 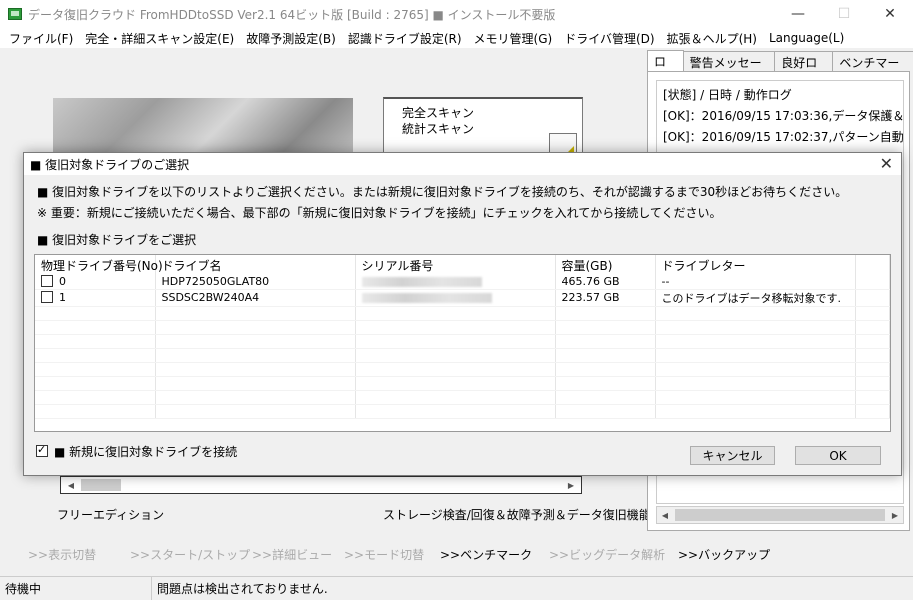 I want to click on log-entry: [OK]：2016/09/15 17:03:36,データ保護＆節電機, so click(x=783, y=116).